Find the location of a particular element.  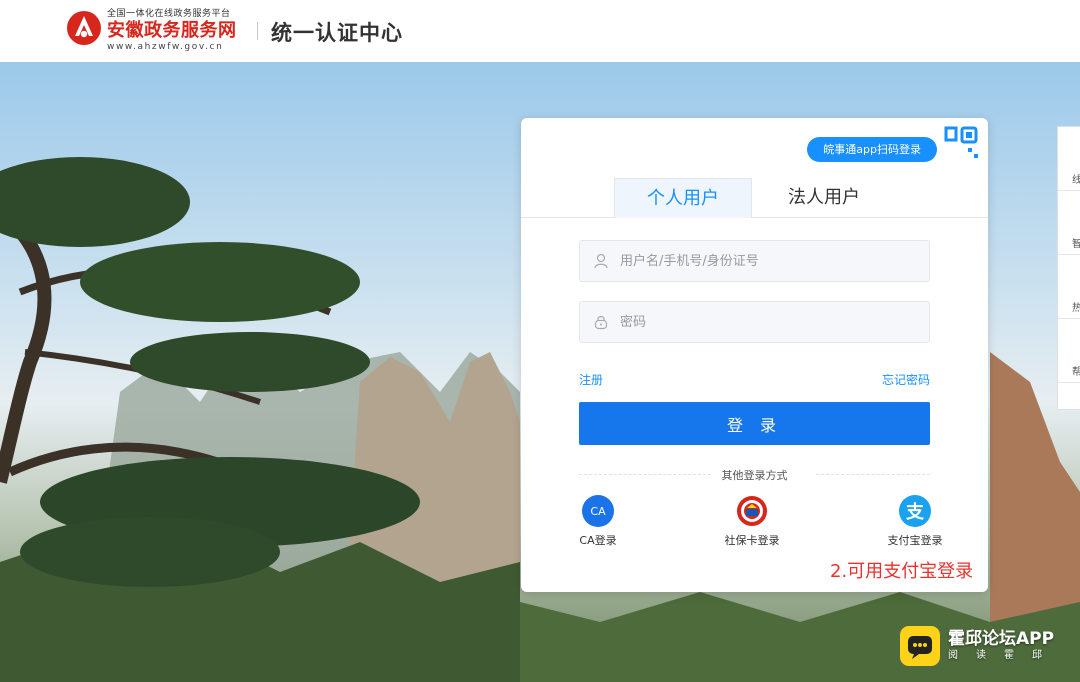

qr-login-button: 皖事通app扫码登录 is located at coordinates (872, 149).